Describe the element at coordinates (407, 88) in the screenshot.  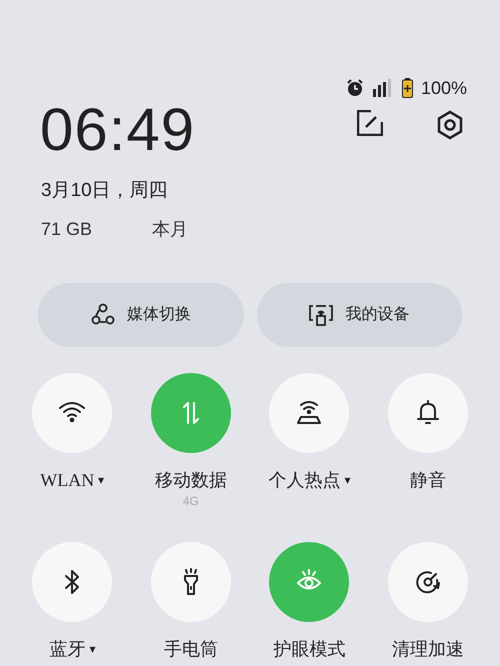
I see `battery-icon` at that location.